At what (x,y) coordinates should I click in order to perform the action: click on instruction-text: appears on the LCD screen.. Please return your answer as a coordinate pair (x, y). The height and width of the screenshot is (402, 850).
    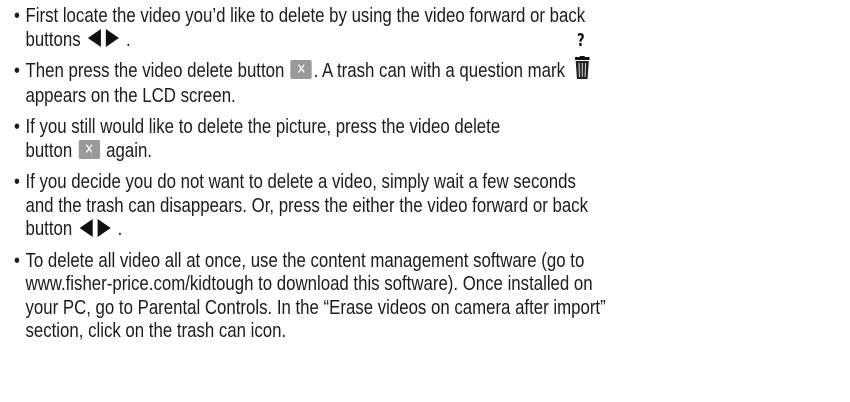
    Looking at the image, I should click on (130, 95).